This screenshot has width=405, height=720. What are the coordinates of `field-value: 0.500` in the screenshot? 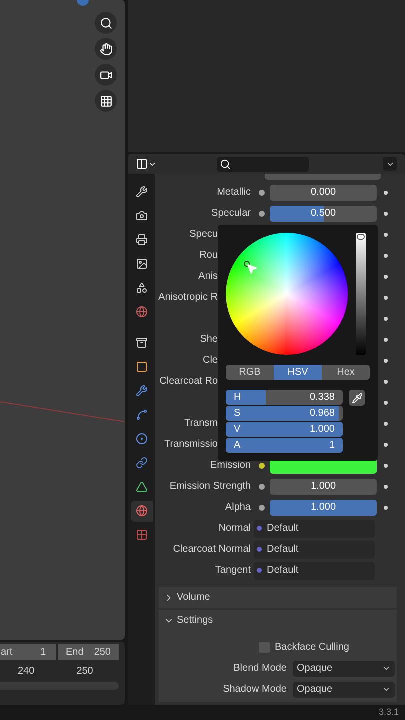 It's located at (323, 214).